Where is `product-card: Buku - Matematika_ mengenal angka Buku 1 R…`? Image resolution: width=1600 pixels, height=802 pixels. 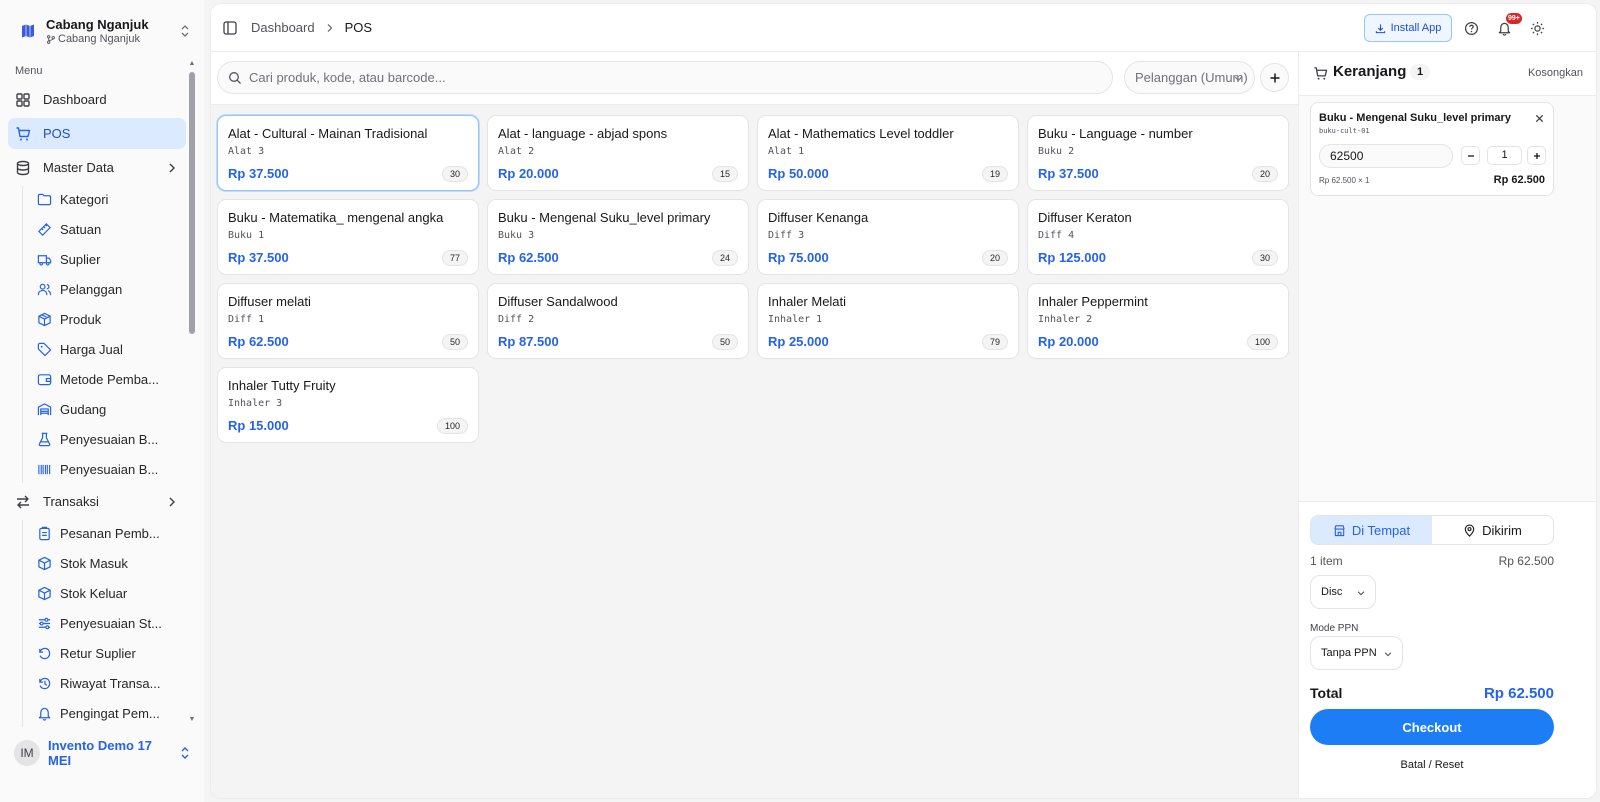
product-card: Buku - Matematika_ mengenal angka Buku 1 R… is located at coordinates (348, 237).